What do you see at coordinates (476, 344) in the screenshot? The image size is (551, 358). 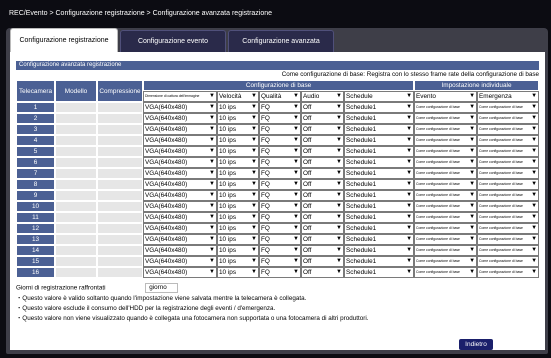 I see `back-button: Indietro` at bounding box center [476, 344].